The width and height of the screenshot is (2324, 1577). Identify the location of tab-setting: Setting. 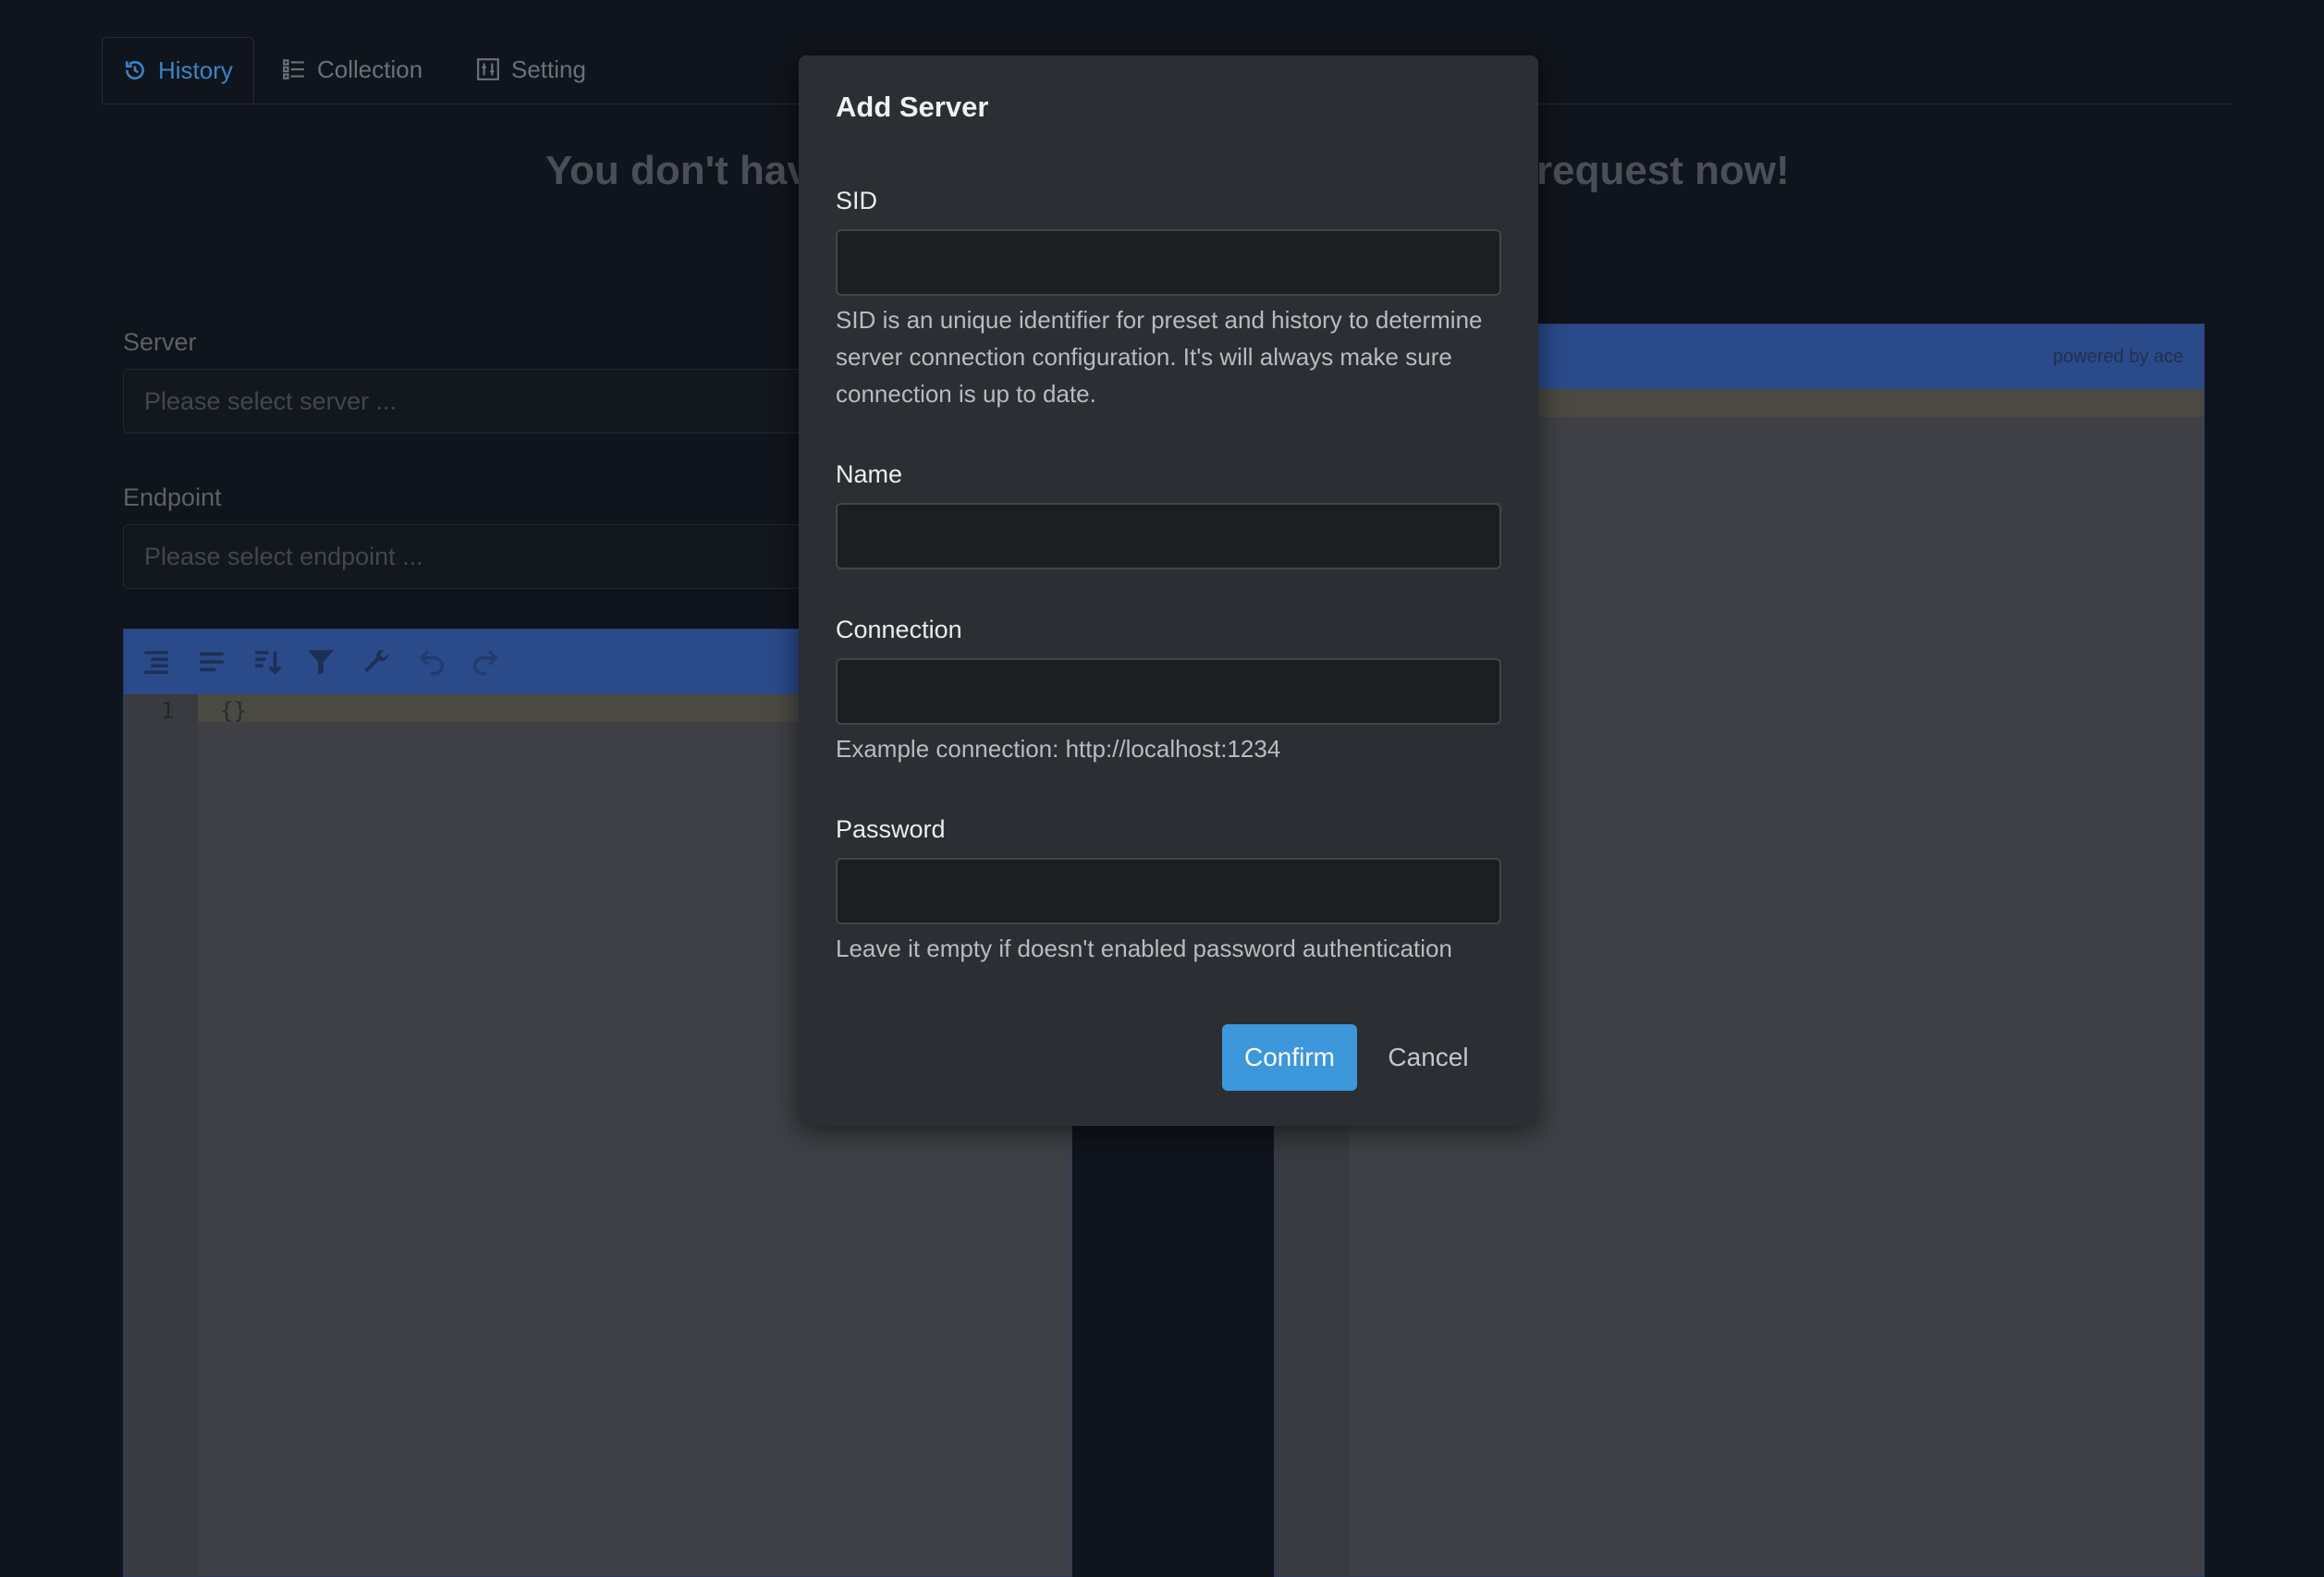
(531, 69).